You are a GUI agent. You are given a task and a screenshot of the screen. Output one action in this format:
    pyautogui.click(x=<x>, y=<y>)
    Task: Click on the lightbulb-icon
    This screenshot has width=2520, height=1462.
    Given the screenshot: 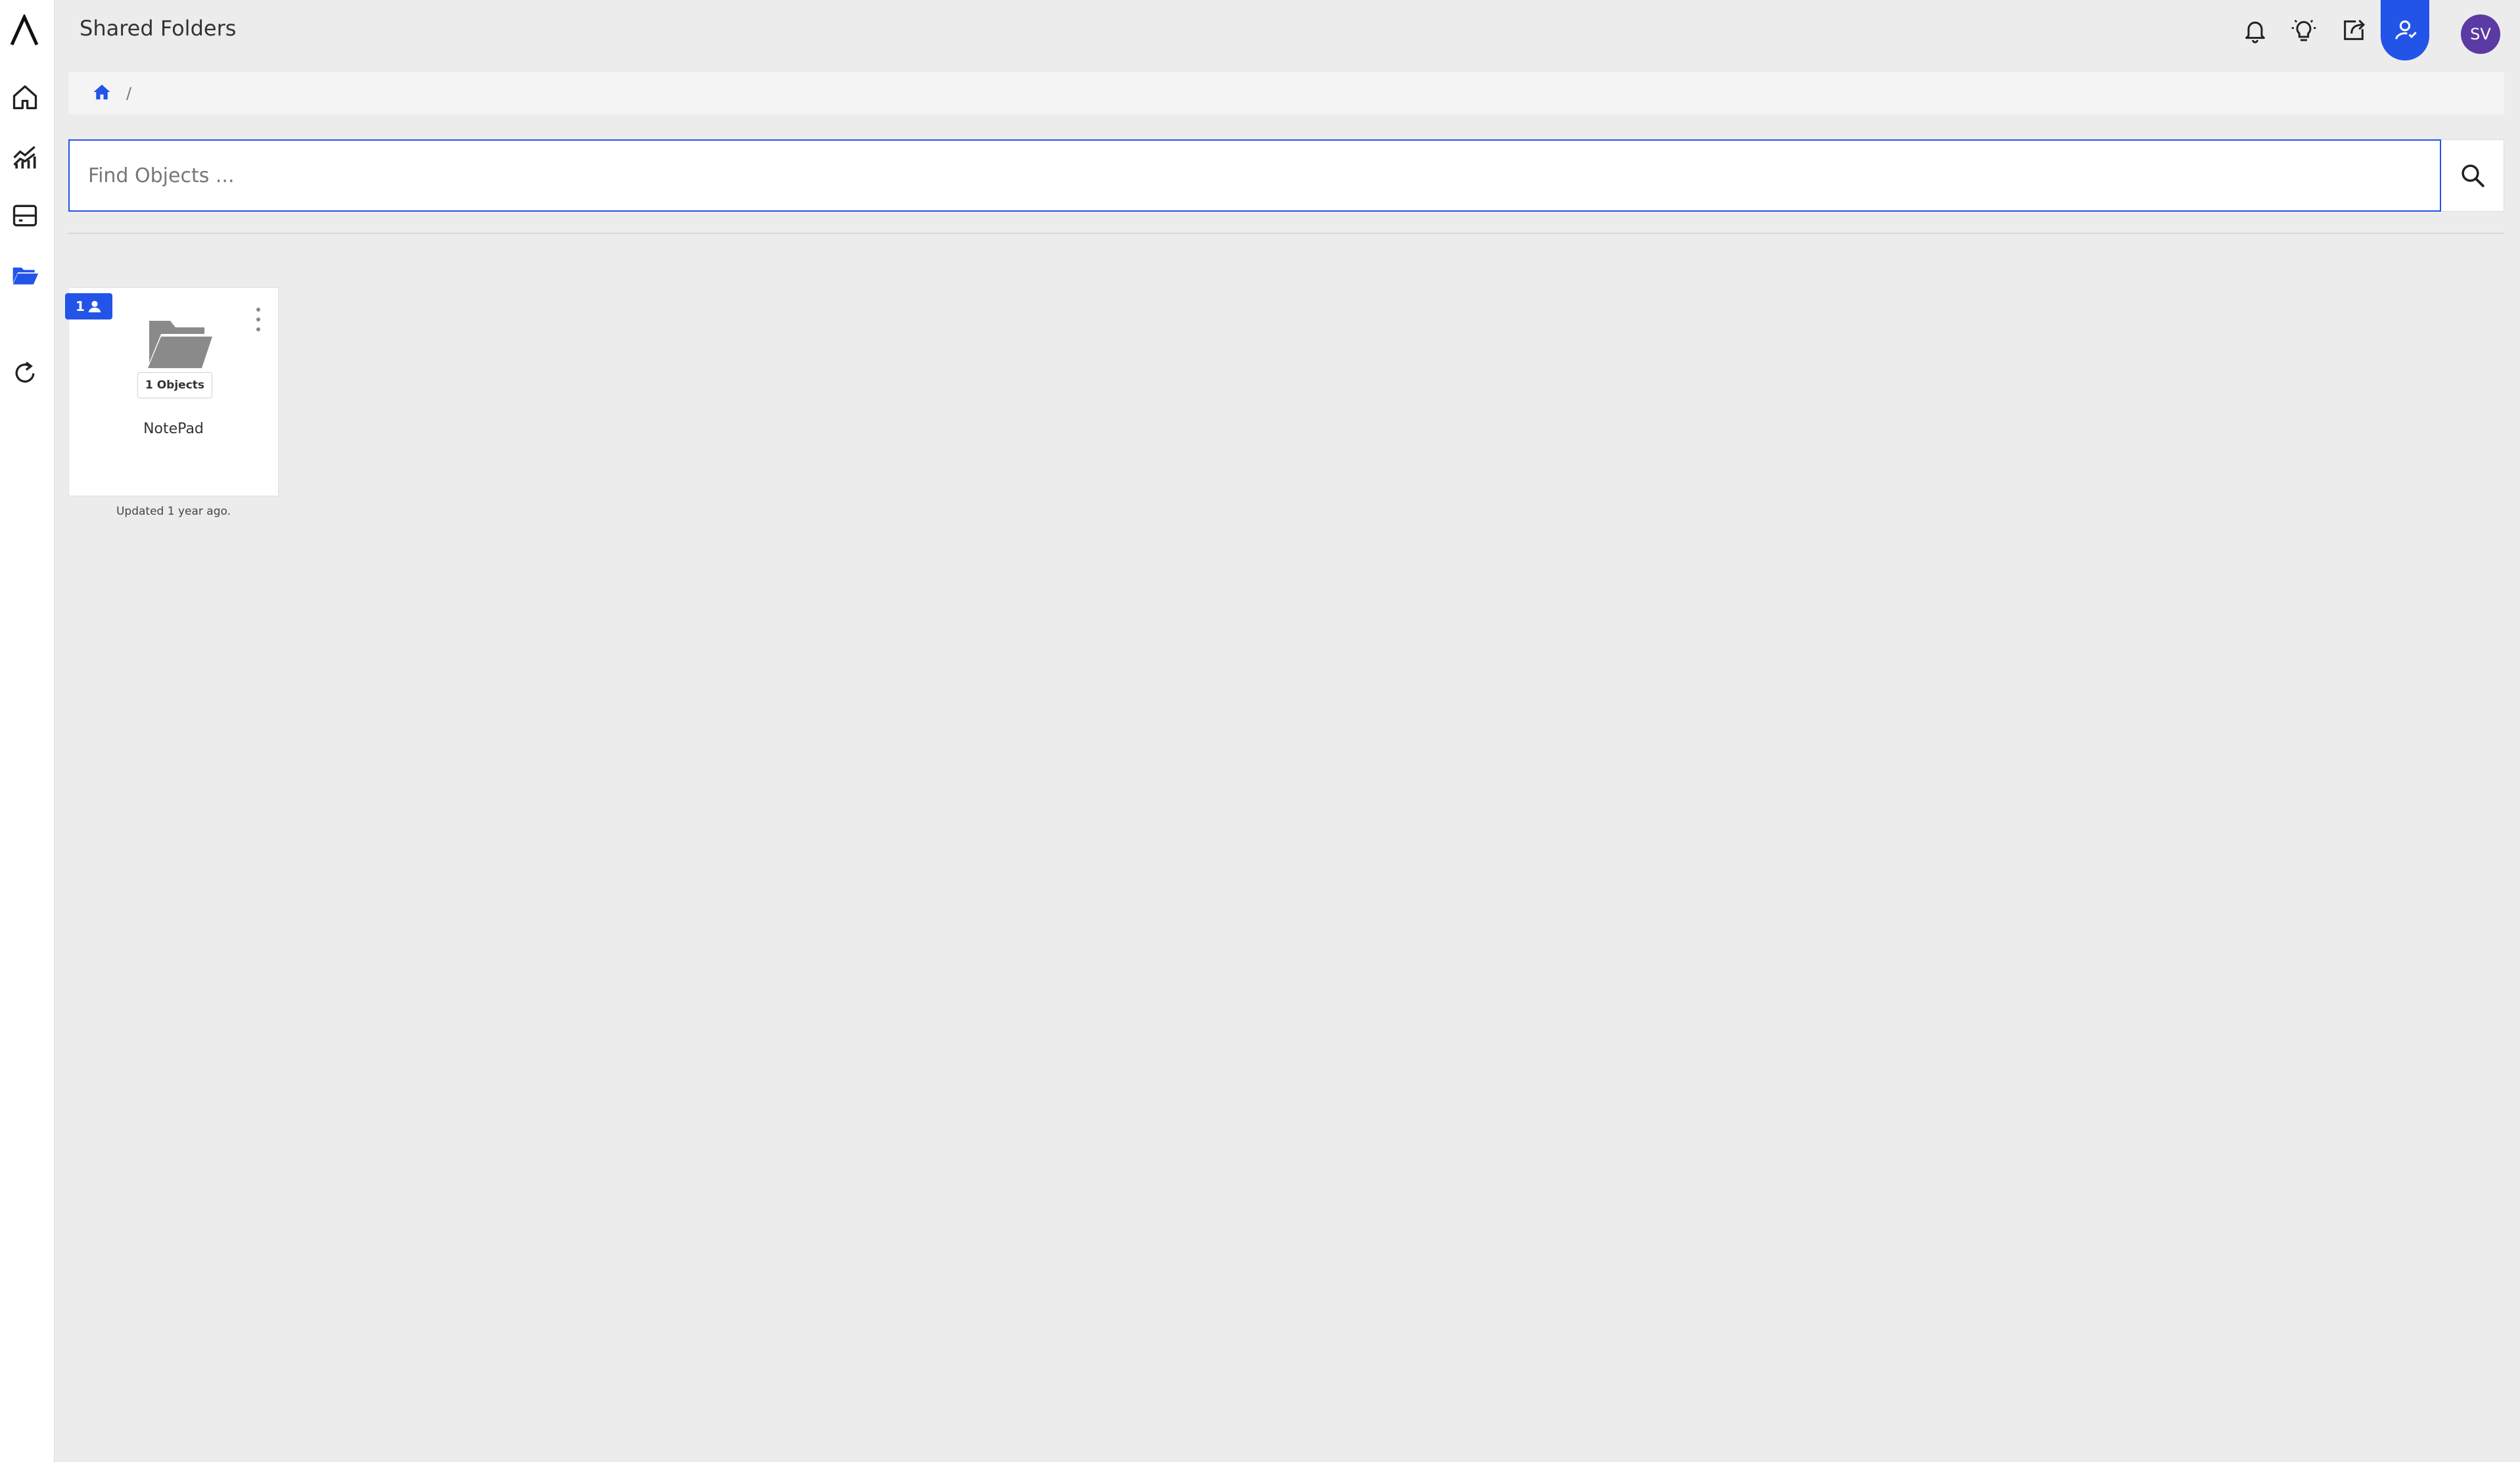 What is the action you would take?
    pyautogui.click(x=2303, y=30)
    